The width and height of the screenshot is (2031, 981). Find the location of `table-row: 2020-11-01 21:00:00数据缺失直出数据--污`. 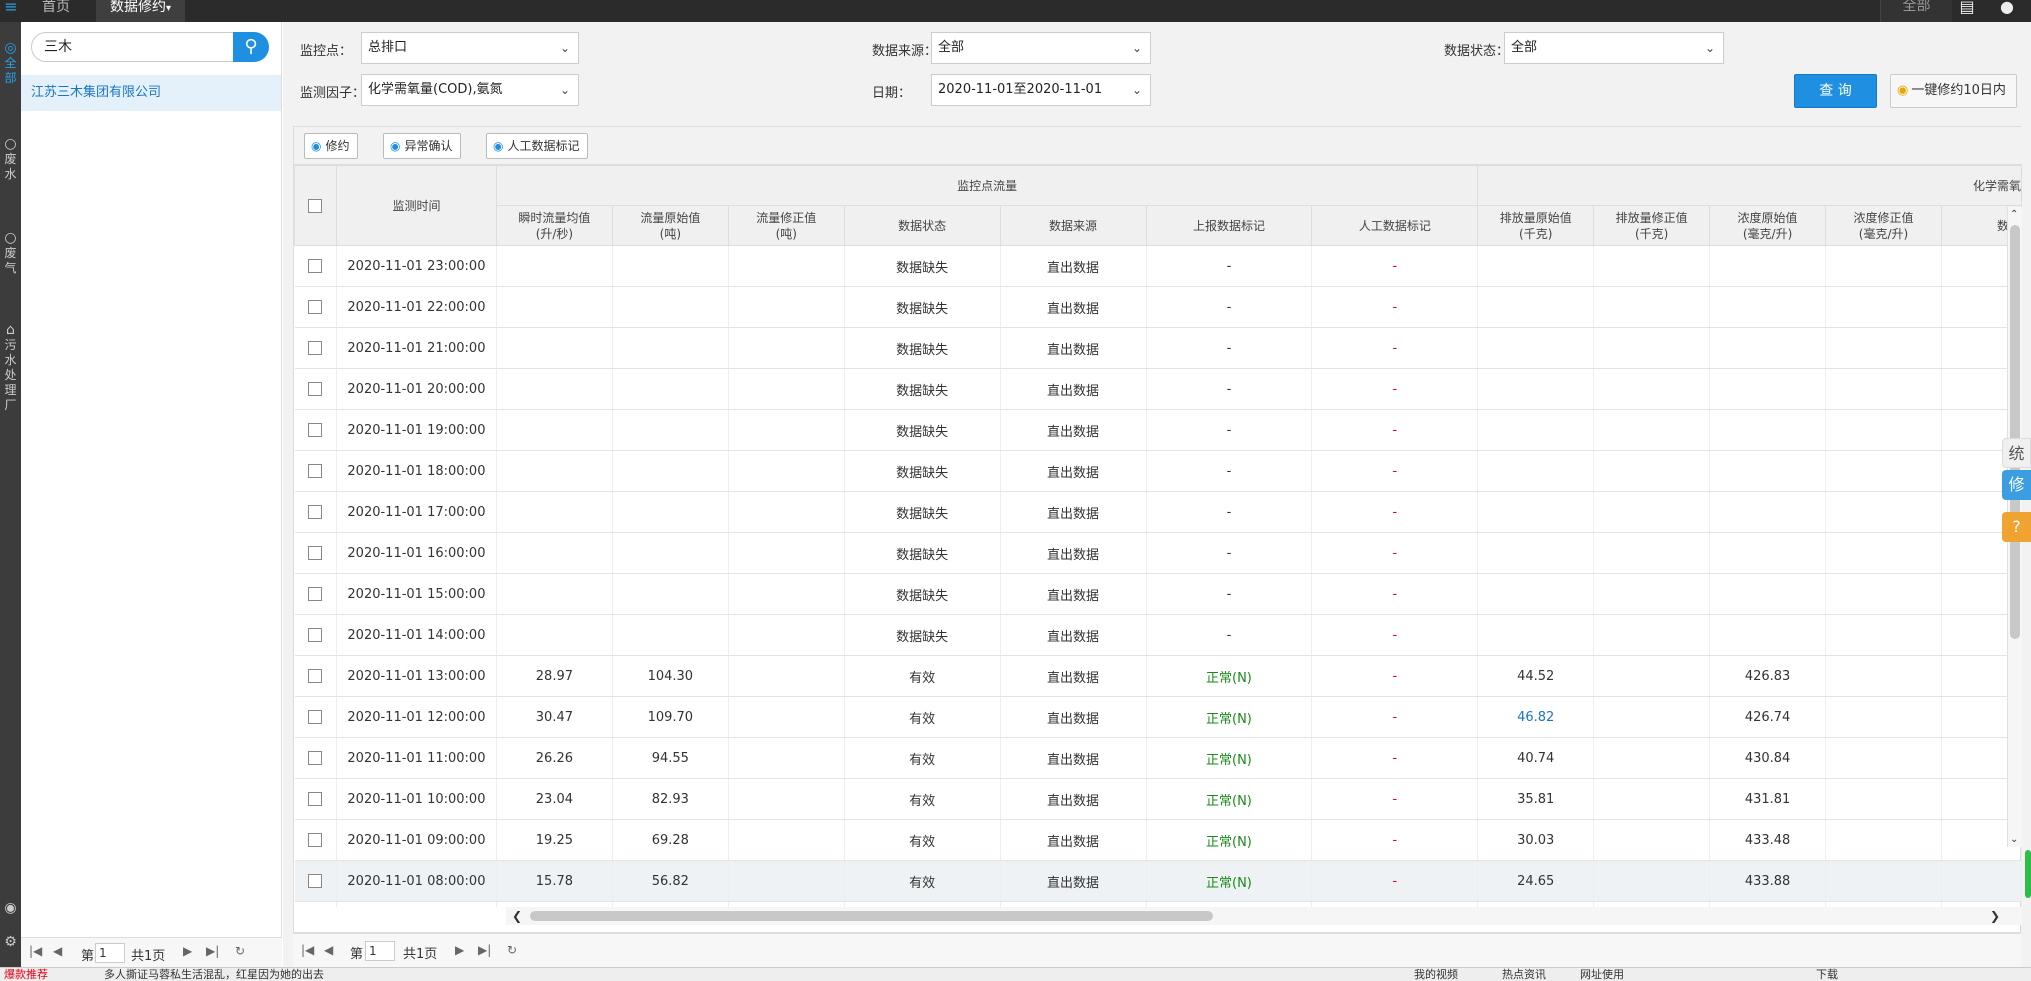

table-row: 2020-11-01 21:00:00数据缺失直出数据--污 is located at coordinates (1158, 348).